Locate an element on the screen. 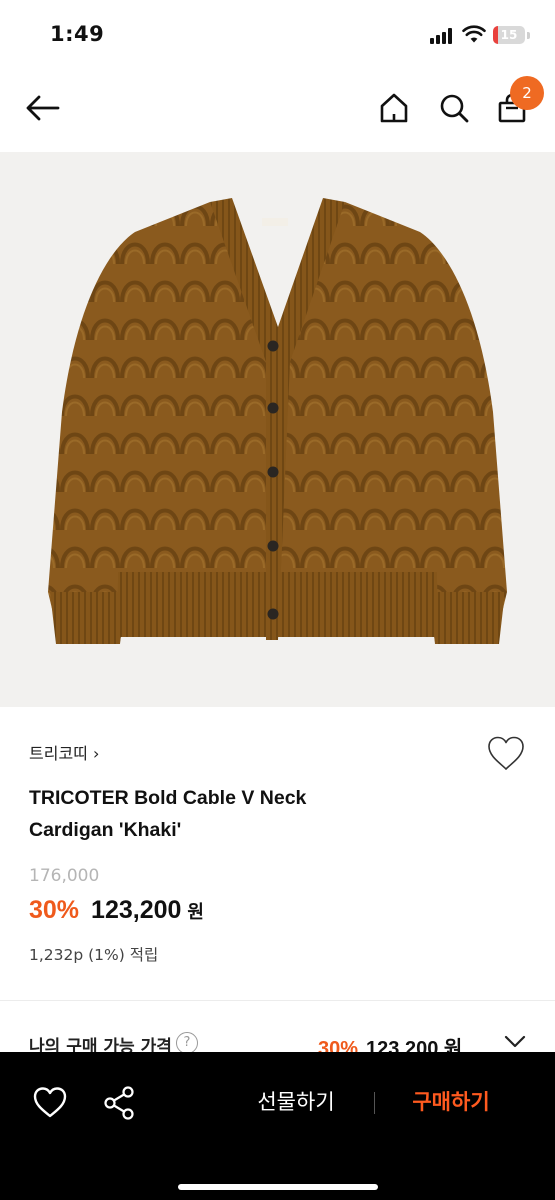 The width and height of the screenshot is (555, 1200). home-icon is located at coordinates (394, 108).